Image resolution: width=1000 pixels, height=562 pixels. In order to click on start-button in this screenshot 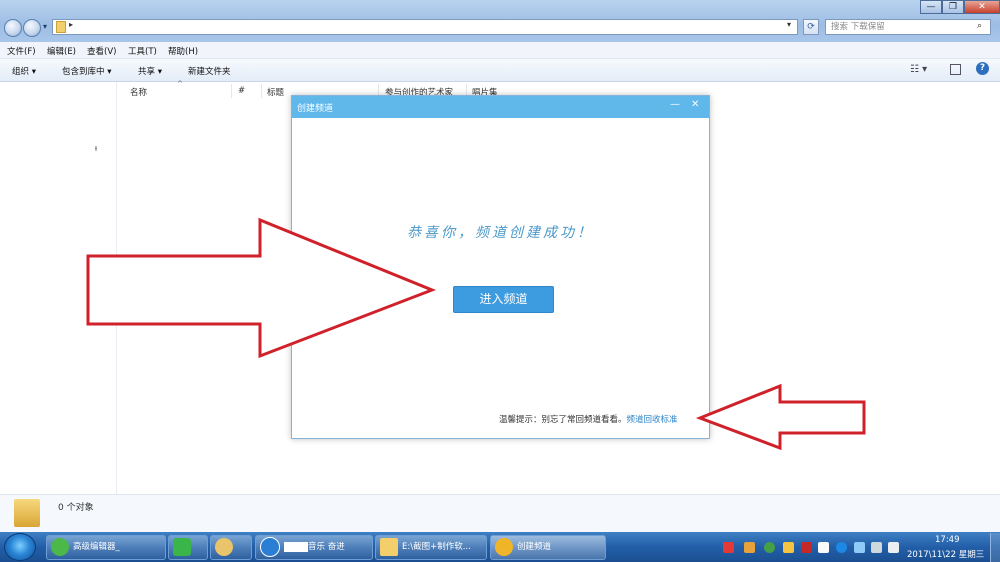, I will do `click(20, 547)`.